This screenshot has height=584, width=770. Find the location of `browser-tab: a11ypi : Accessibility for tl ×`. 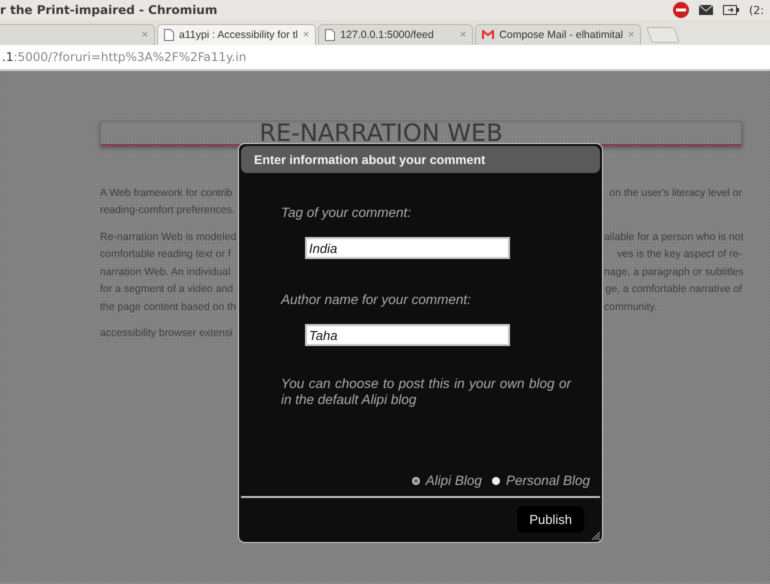

browser-tab: a11ypi : Accessibility for tl × is located at coordinates (236, 34).